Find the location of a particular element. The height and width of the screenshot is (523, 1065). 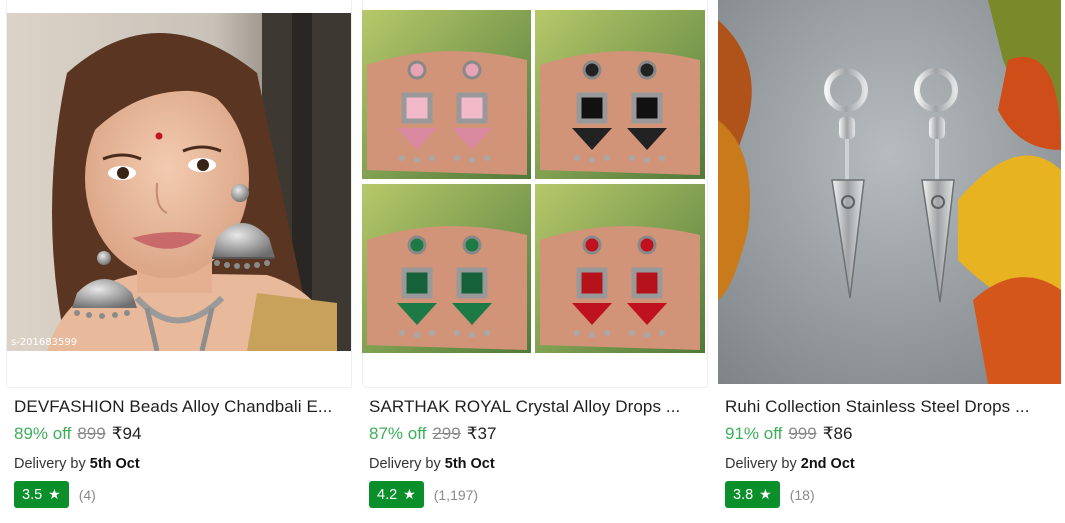

delivery-info: Delivery by 2nd Oct is located at coordinates (790, 464).